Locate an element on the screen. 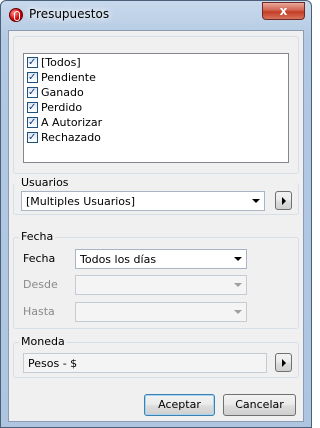 The width and height of the screenshot is (320, 428). desde-date-picker is located at coordinates (161, 285).